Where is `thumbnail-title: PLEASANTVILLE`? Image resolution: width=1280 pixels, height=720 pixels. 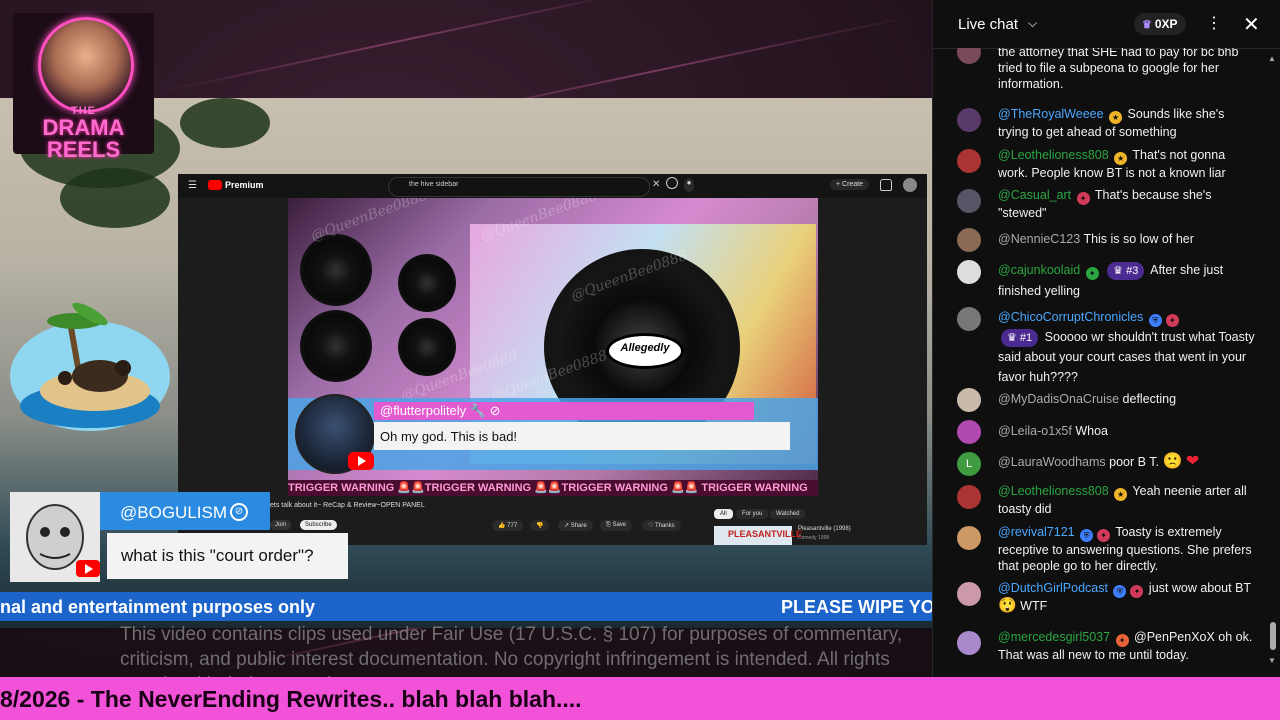
thumbnail-title: PLEASANTVILLE is located at coordinates (765, 534).